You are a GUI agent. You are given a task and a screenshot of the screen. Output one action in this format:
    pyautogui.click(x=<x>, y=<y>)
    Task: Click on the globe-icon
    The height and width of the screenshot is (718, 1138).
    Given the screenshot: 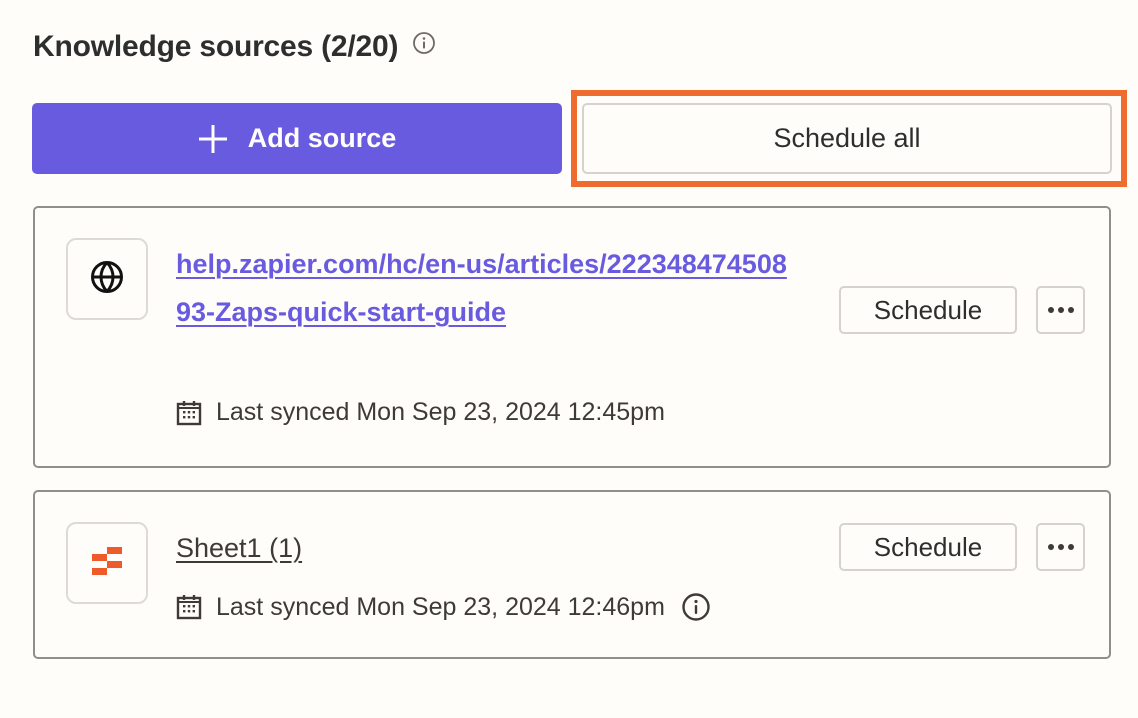 What is the action you would take?
    pyautogui.click(x=107, y=279)
    